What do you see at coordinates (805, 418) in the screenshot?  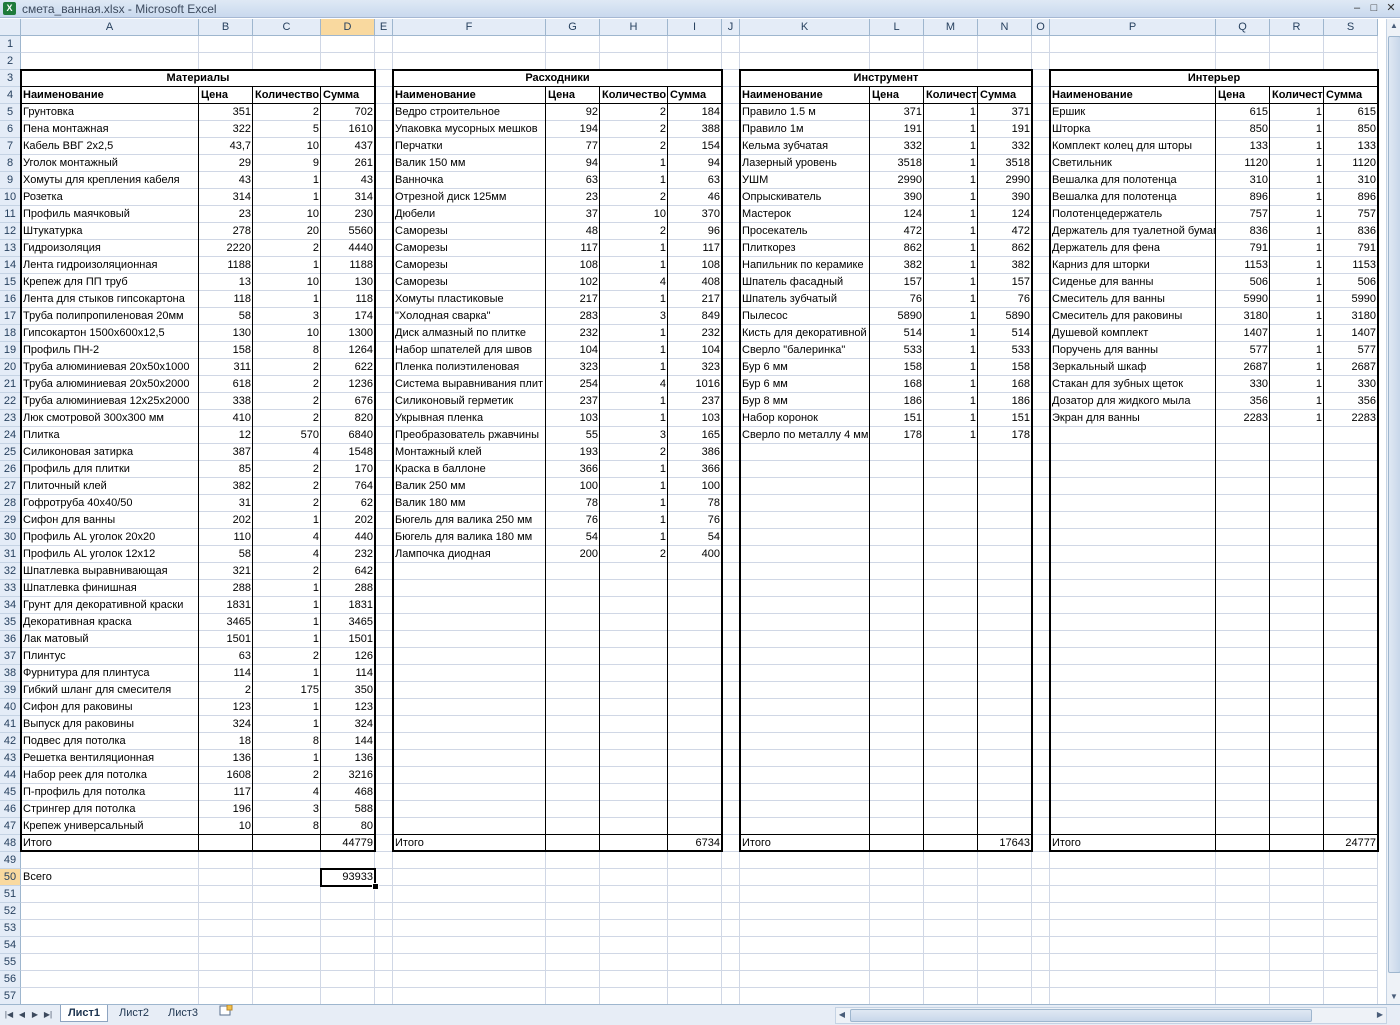 I see `item-name: Набор коронок` at bounding box center [805, 418].